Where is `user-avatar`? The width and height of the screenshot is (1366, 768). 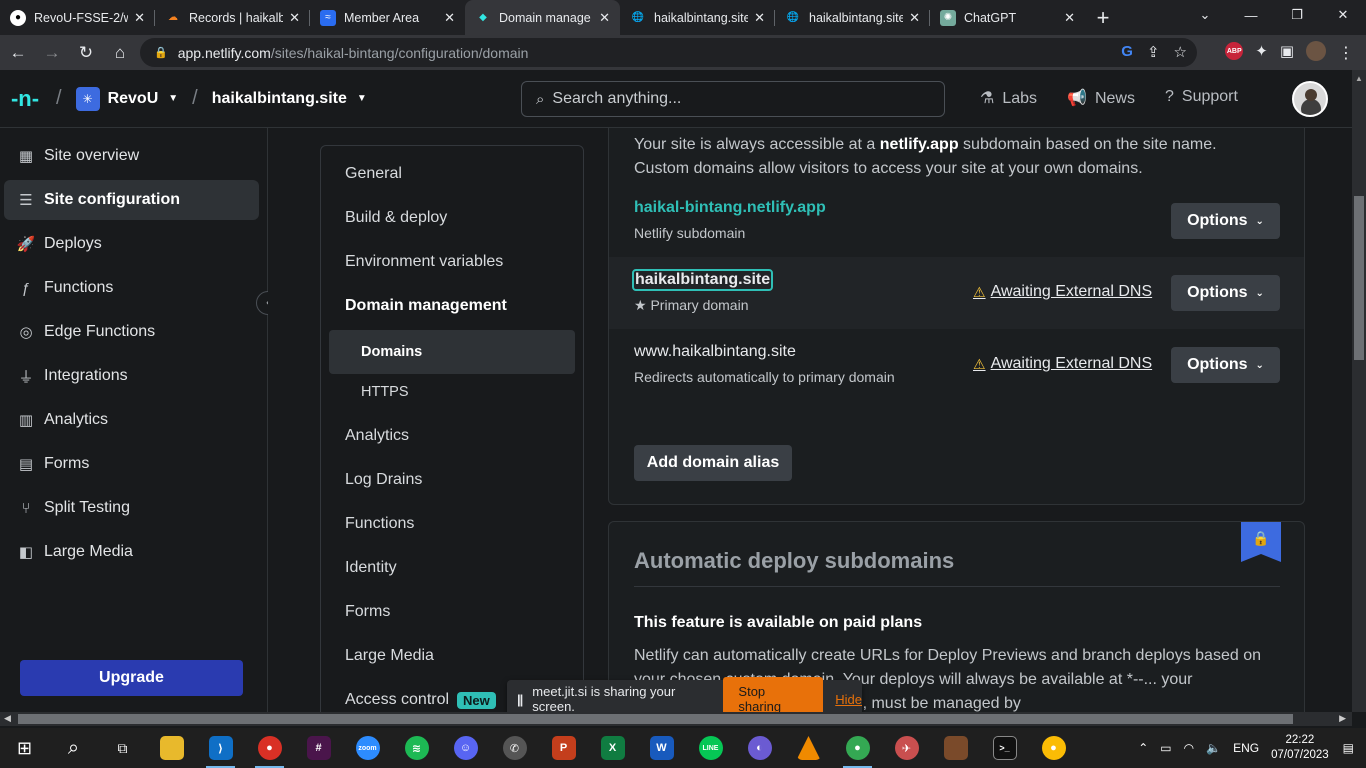 user-avatar is located at coordinates (1310, 99).